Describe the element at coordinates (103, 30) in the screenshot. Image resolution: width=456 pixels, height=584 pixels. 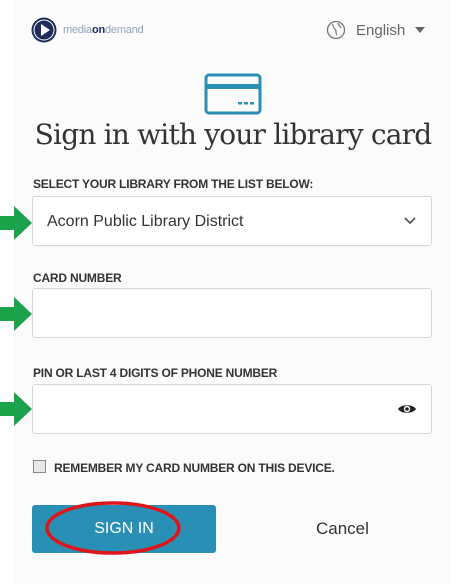
I see `logo-text: mediaondemand` at that location.